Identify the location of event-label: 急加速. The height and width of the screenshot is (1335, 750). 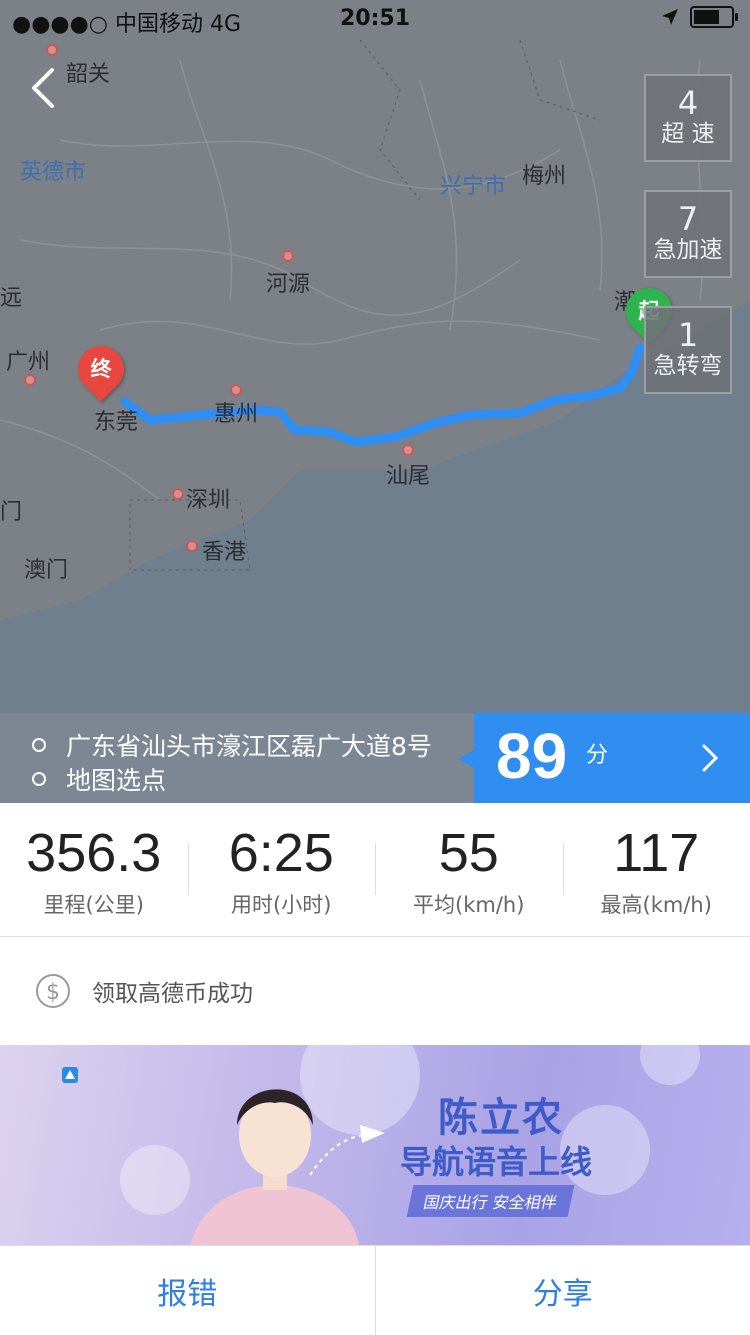
(688, 250).